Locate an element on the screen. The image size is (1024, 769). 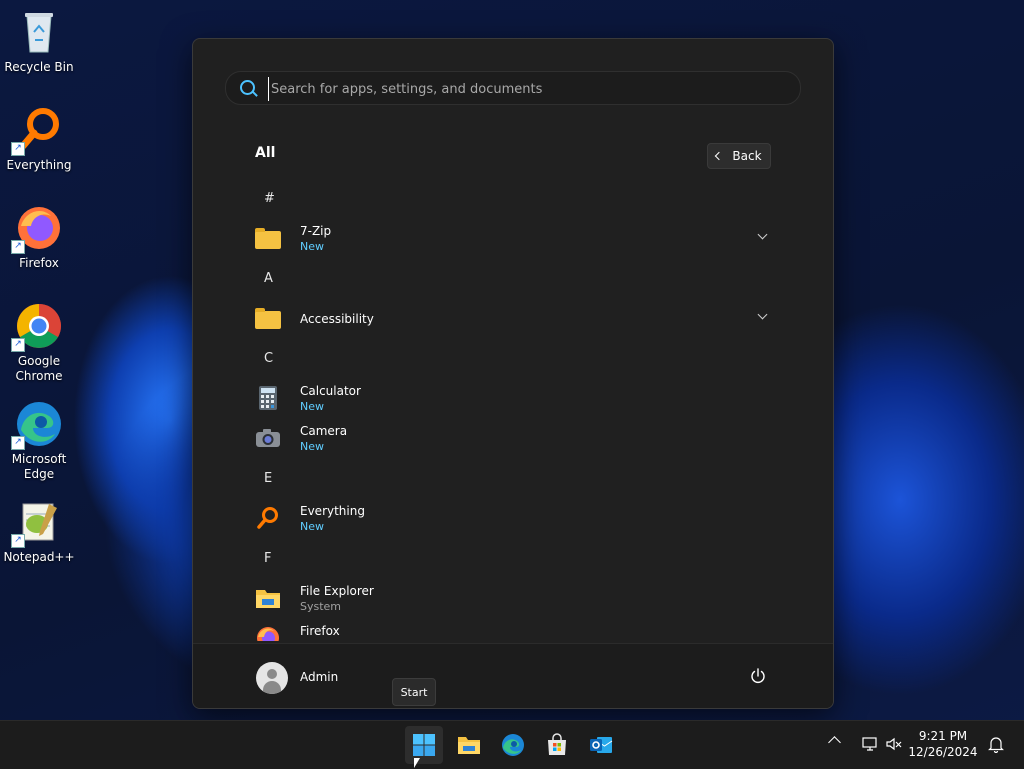
power-button is located at coordinates (758, 676).